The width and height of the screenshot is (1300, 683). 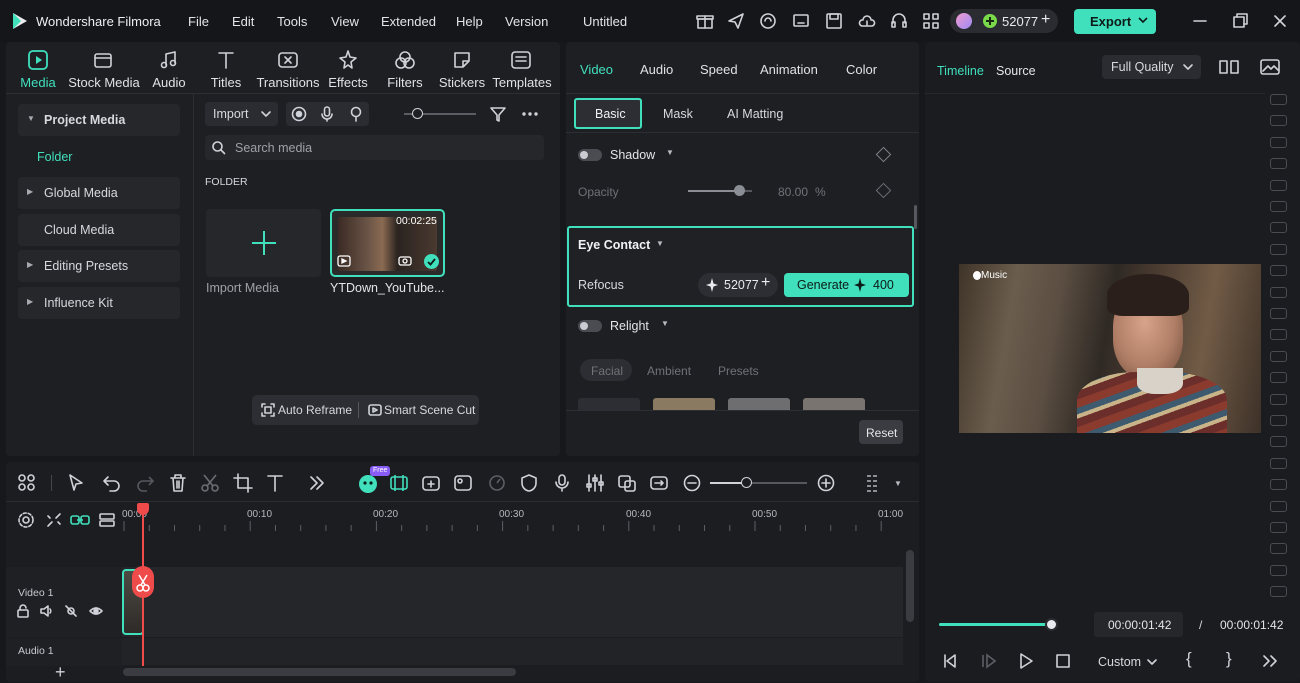 I want to click on subtab-ai-matting: AI Matting, so click(x=755, y=114).